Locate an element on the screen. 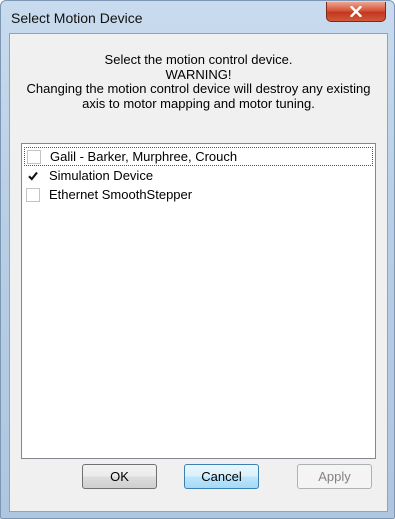 This screenshot has height=519, width=395. device-item-simulation: Simulation Device is located at coordinates (198, 175).